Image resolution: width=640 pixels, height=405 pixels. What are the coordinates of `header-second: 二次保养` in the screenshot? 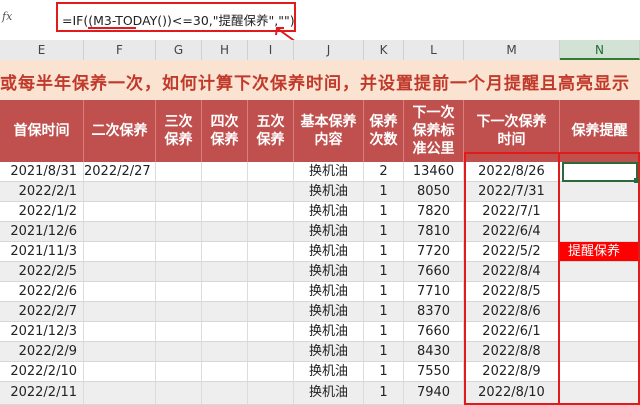 It's located at (120, 131).